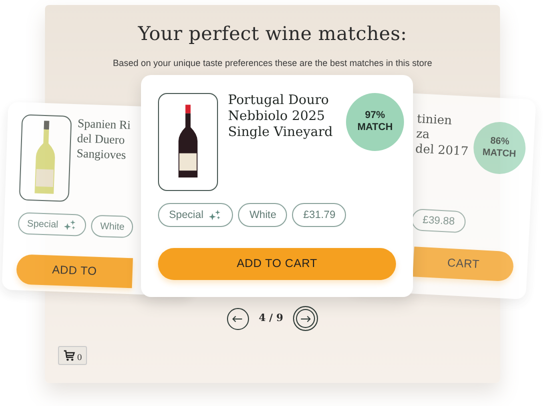 The image size is (545, 406). What do you see at coordinates (277, 264) in the screenshot?
I see `add-to-cart-button: ADD TO CART` at bounding box center [277, 264].